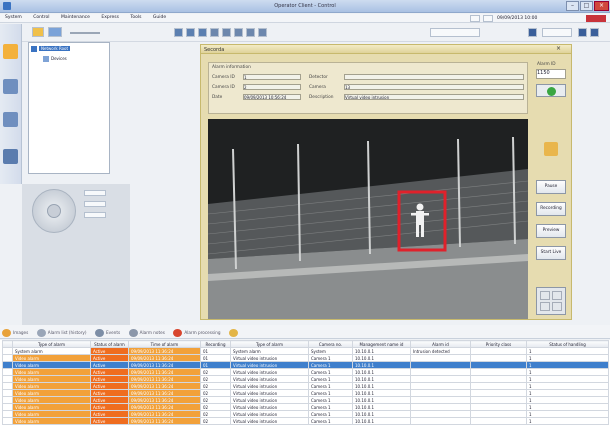 This screenshot has height=447, width=610. Describe the element at coordinates (190, 32) in the screenshot. I see `grid-icon` at that location.